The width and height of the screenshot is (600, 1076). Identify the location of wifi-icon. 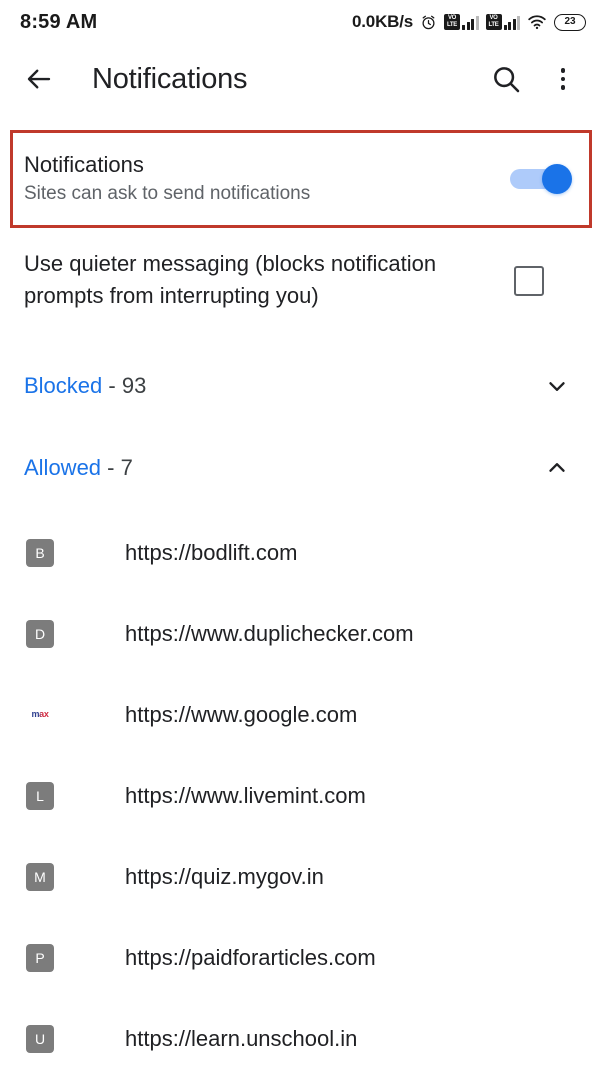
(537, 22).